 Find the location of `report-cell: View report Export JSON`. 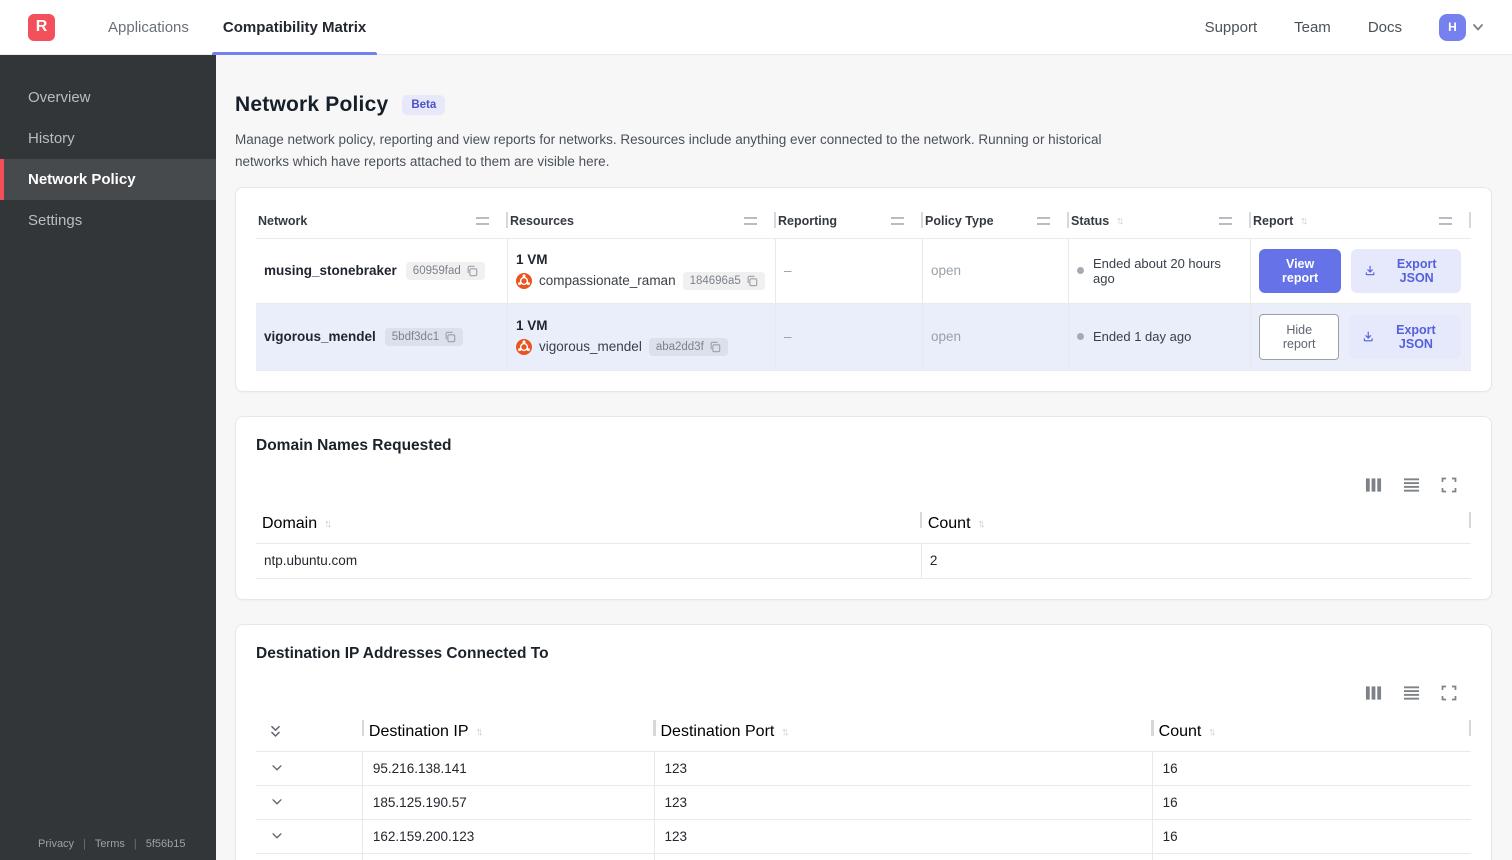

report-cell: View report Export JSON is located at coordinates (1361, 271).